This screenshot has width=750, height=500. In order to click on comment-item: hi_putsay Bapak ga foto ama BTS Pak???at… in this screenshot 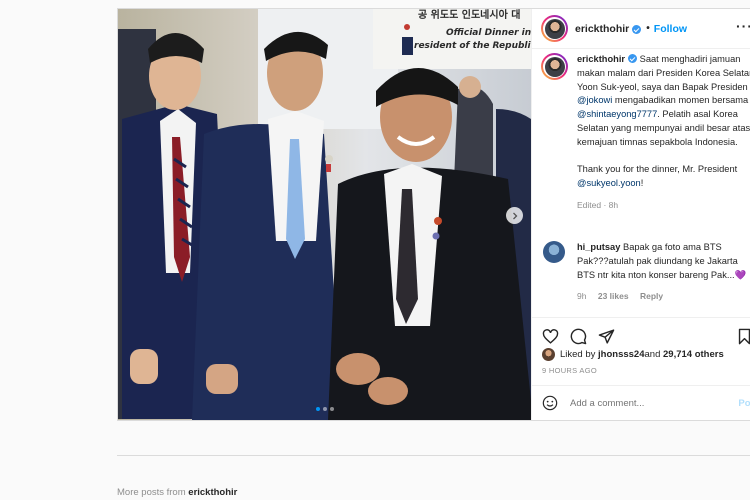, I will do `click(645, 271)`.